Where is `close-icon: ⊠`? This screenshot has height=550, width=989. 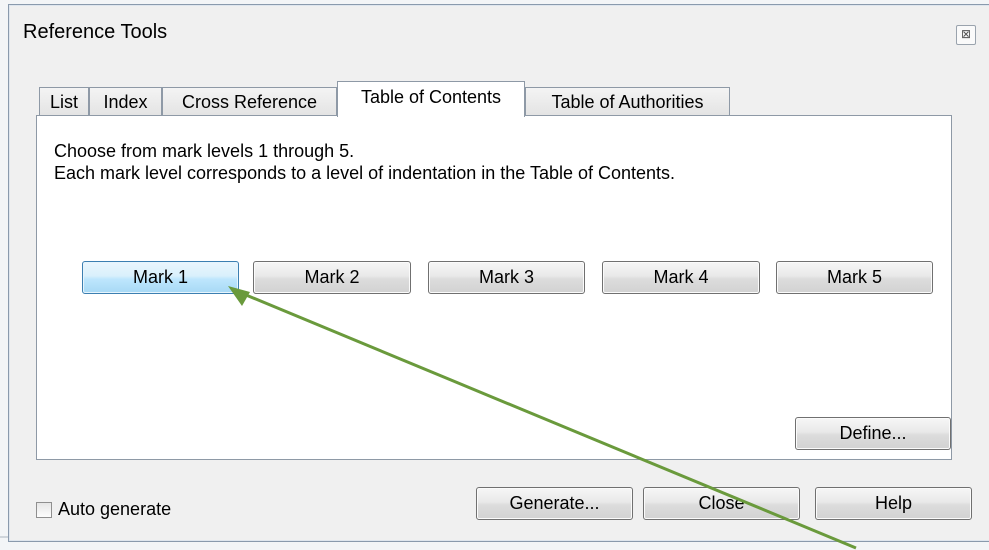
close-icon: ⊠ is located at coordinates (966, 35).